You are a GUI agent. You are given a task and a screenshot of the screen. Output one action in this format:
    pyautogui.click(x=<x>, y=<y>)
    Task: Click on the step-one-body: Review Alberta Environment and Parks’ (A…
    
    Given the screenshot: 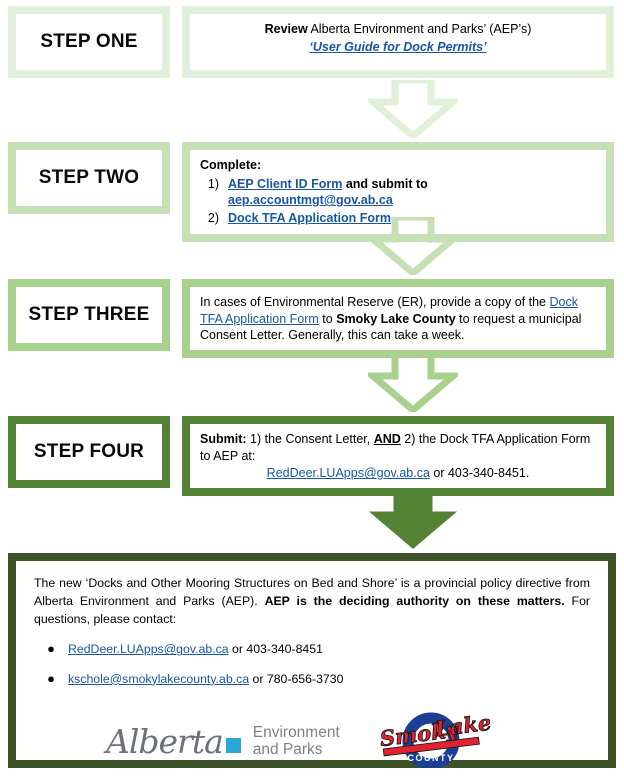 What is the action you would take?
    pyautogui.click(x=398, y=42)
    